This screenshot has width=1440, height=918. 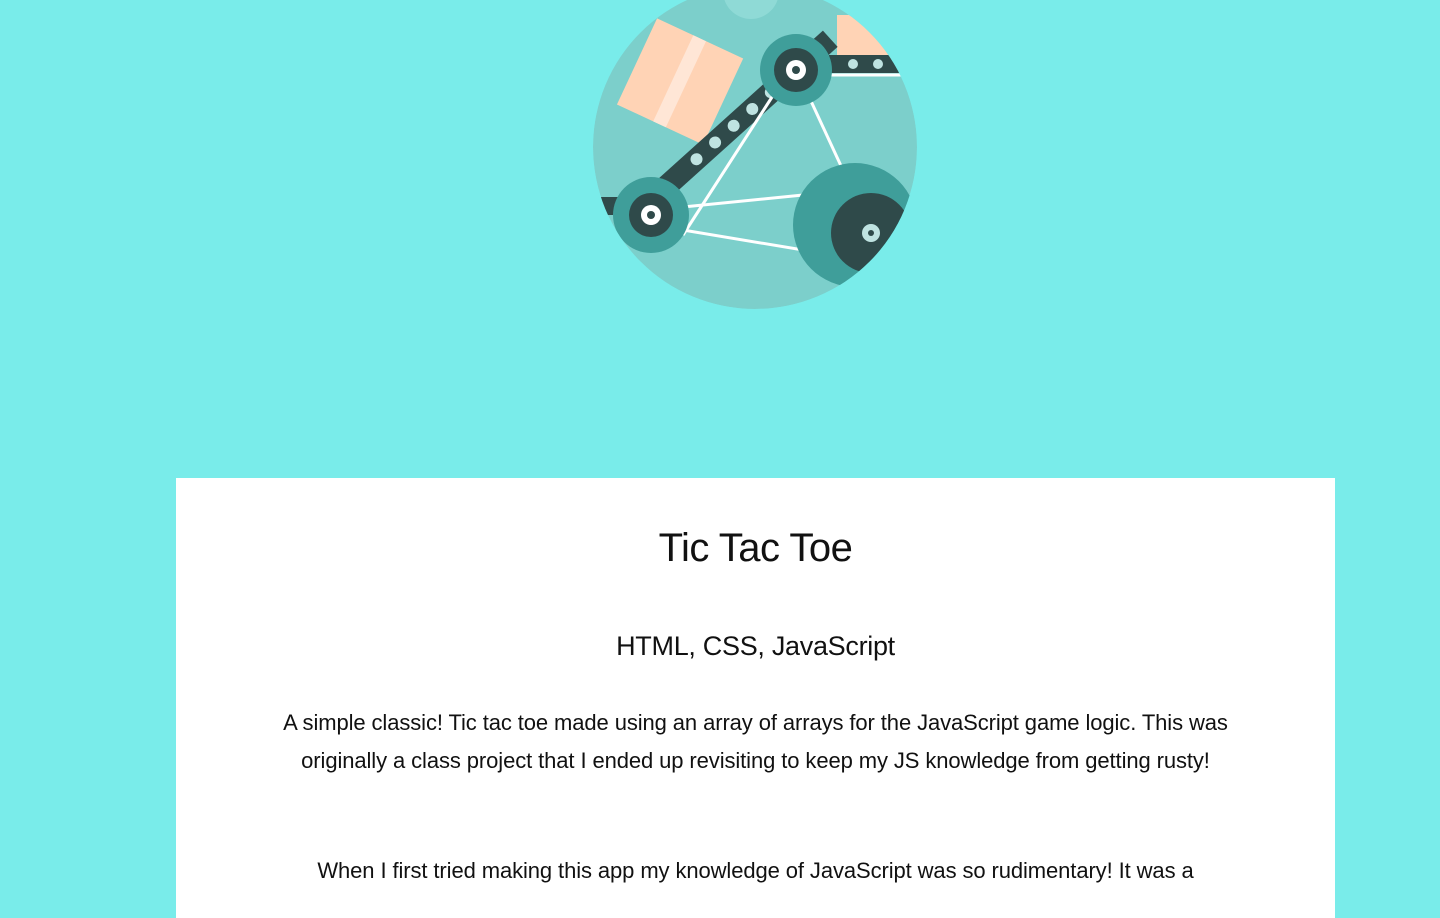 I want to click on project-title: Tic Tac Toe, so click(x=755, y=548).